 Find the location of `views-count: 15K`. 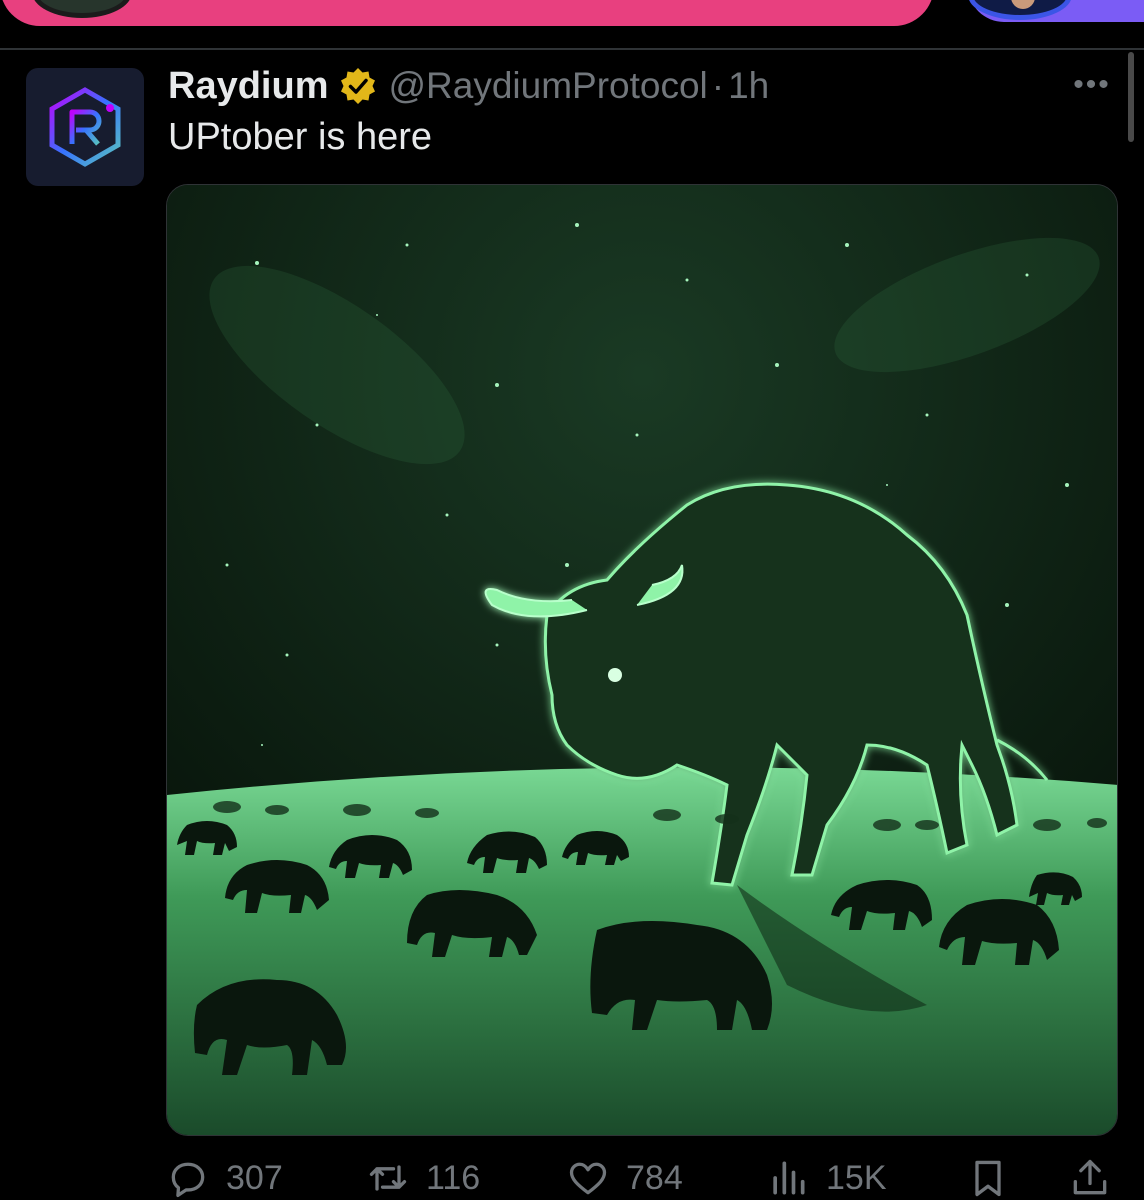

views-count: 15K is located at coordinates (856, 1177).